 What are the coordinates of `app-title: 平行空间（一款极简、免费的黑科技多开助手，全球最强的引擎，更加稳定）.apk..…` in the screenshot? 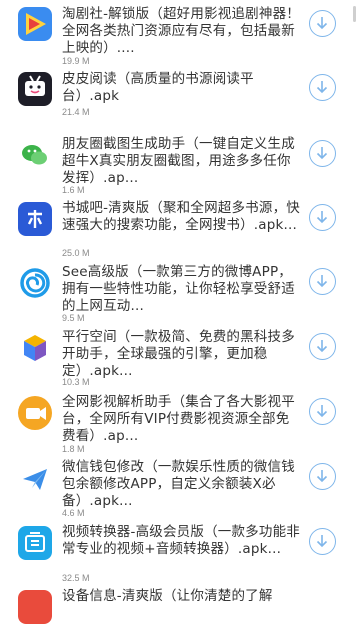 It's located at (182, 354).